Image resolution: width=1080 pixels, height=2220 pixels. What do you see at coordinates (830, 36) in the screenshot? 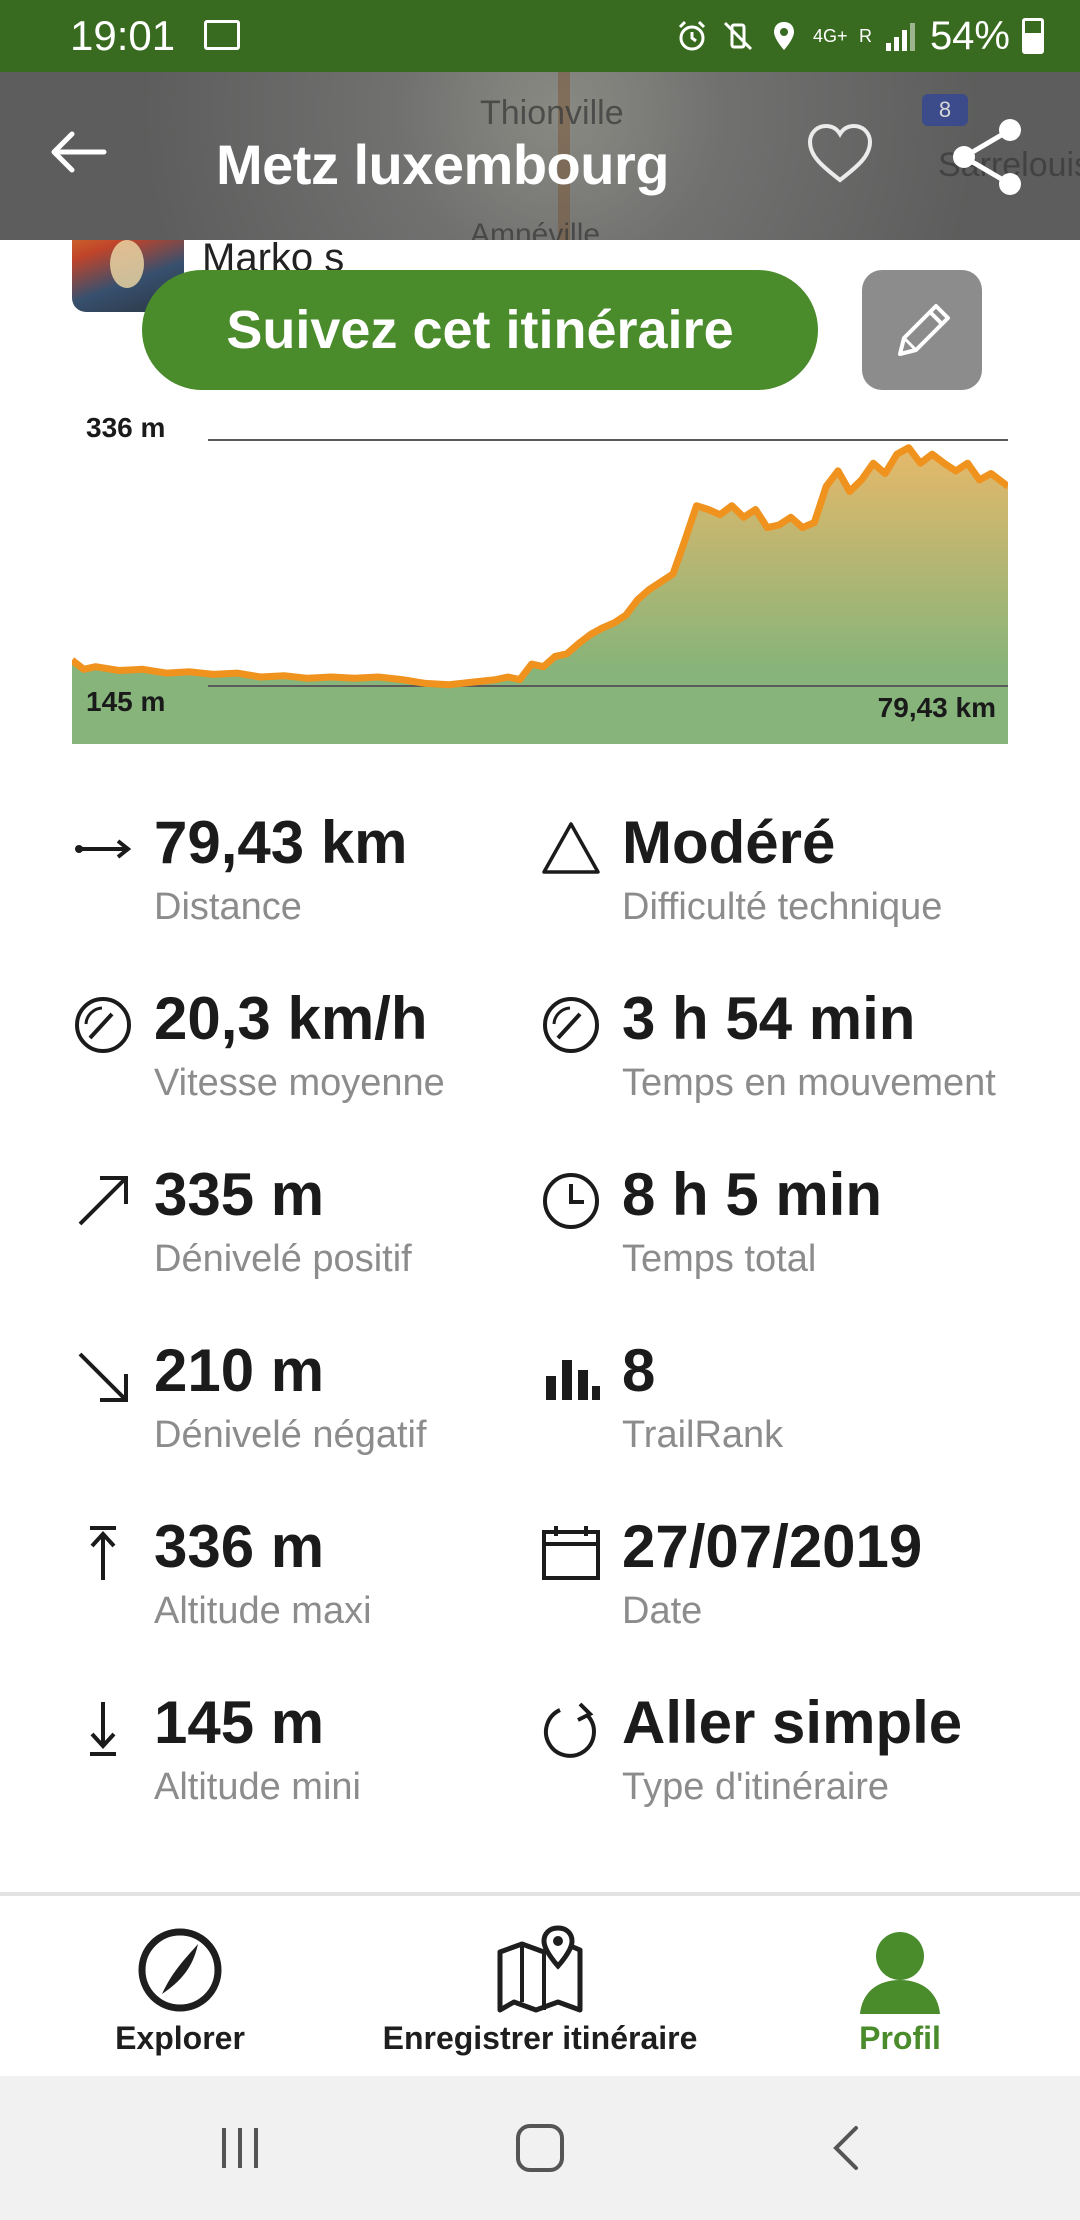
I see `network-type: 4G+` at bounding box center [830, 36].